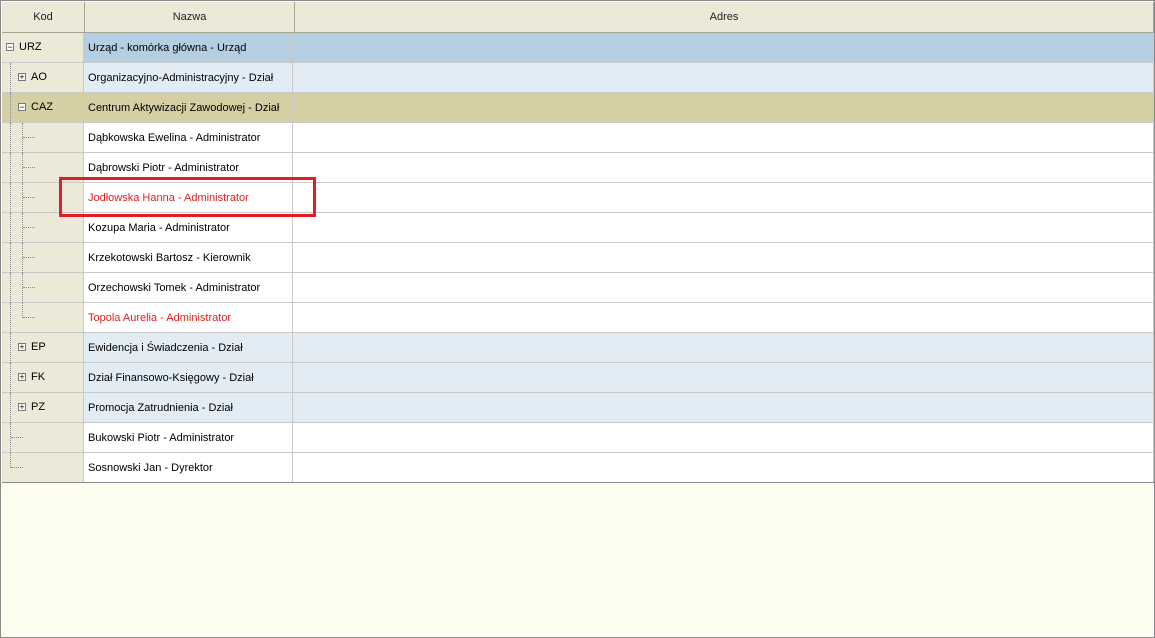 The width and height of the screenshot is (1155, 638). What do you see at coordinates (188, 77) in the screenshot?
I see `name-cell: Organizacyjno-Administracyjny - Dział` at bounding box center [188, 77].